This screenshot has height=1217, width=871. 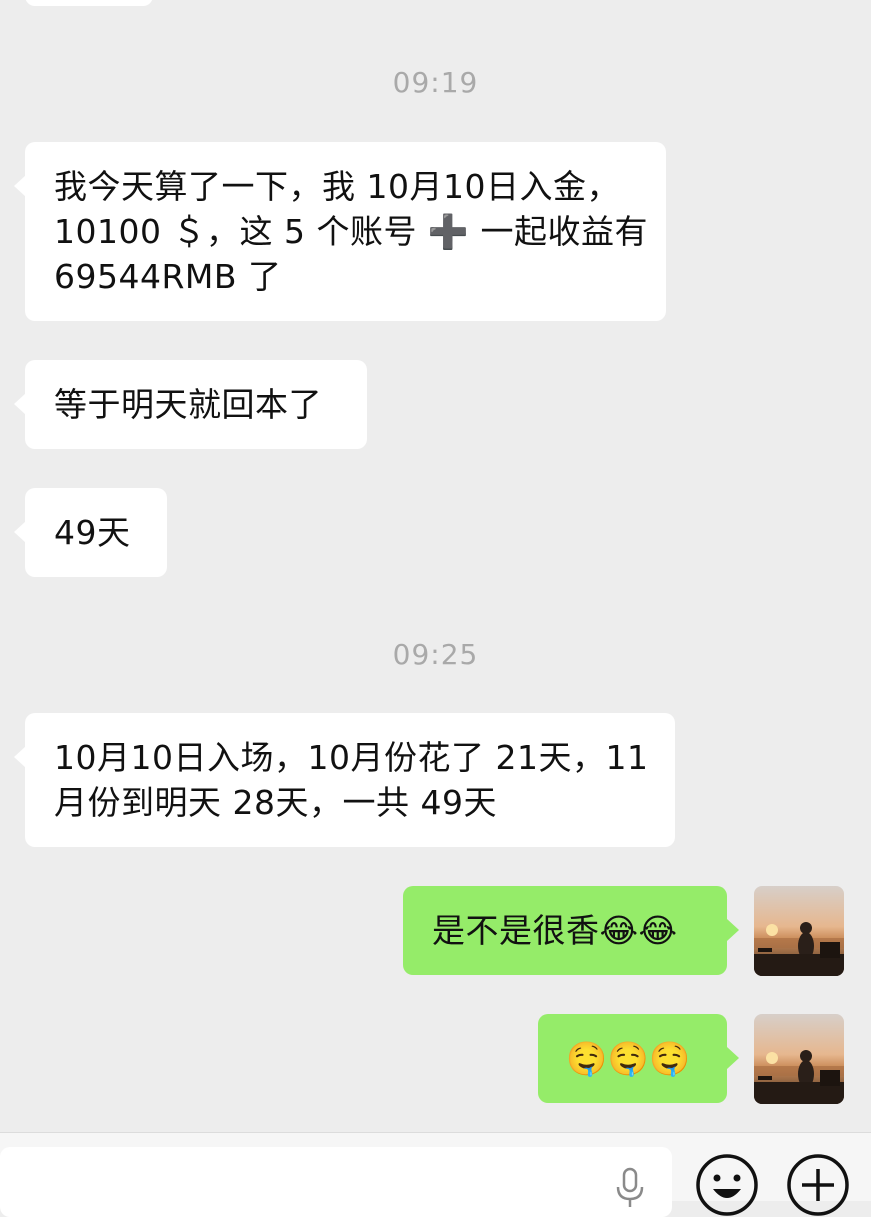 I want to click on message-text: 等于明天就回本了, so click(x=188, y=404).